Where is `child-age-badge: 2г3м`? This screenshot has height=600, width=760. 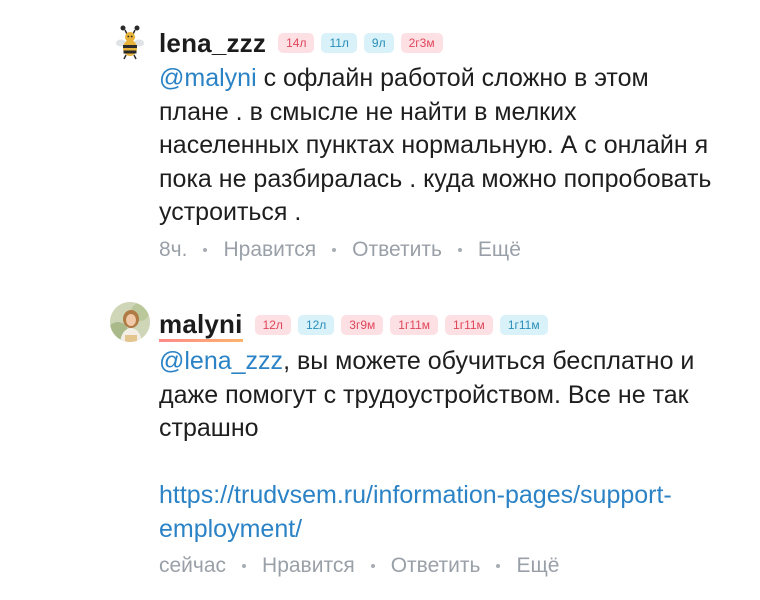
child-age-badge: 2г3м is located at coordinates (421, 43).